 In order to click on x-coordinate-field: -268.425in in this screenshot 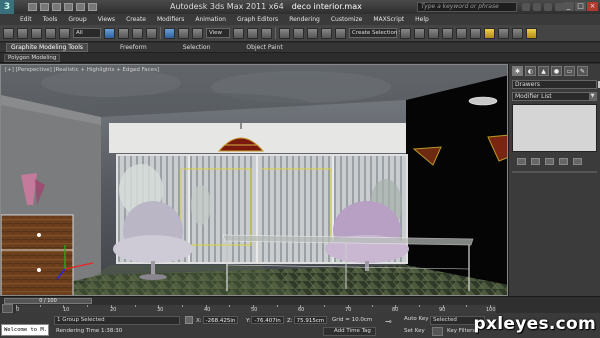, I will do `click(220, 320)`.